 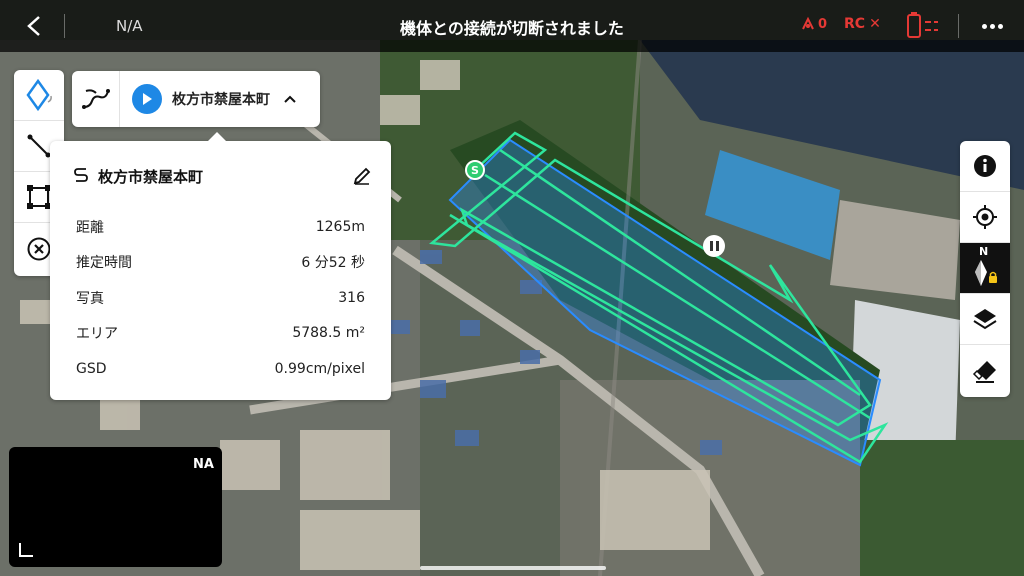 What do you see at coordinates (26, 550) in the screenshot?
I see `expand-corner-icon` at bounding box center [26, 550].